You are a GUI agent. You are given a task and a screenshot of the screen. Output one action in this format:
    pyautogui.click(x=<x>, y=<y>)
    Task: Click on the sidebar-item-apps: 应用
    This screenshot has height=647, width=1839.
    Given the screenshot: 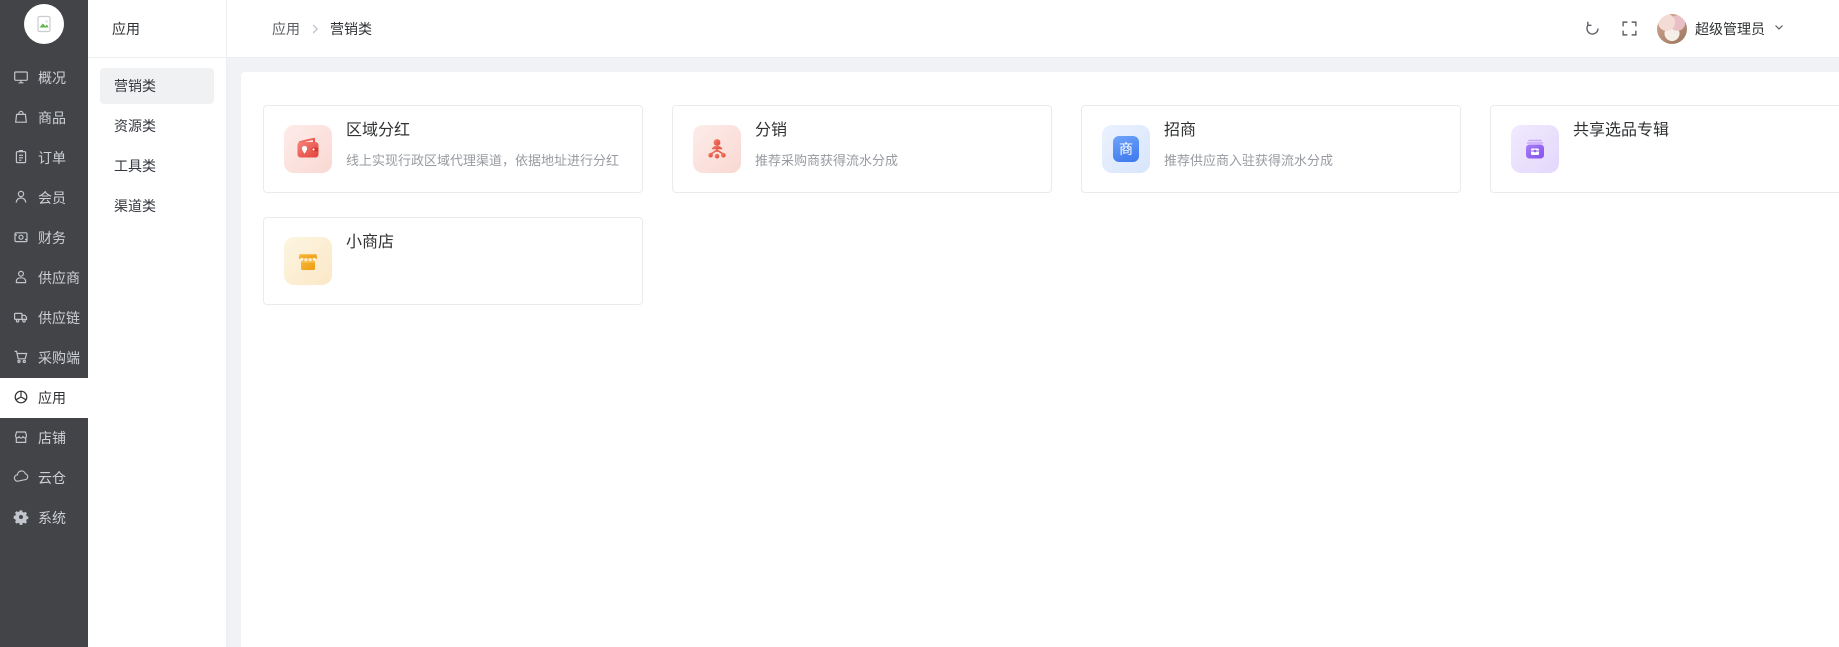 What is the action you would take?
    pyautogui.click(x=44, y=398)
    